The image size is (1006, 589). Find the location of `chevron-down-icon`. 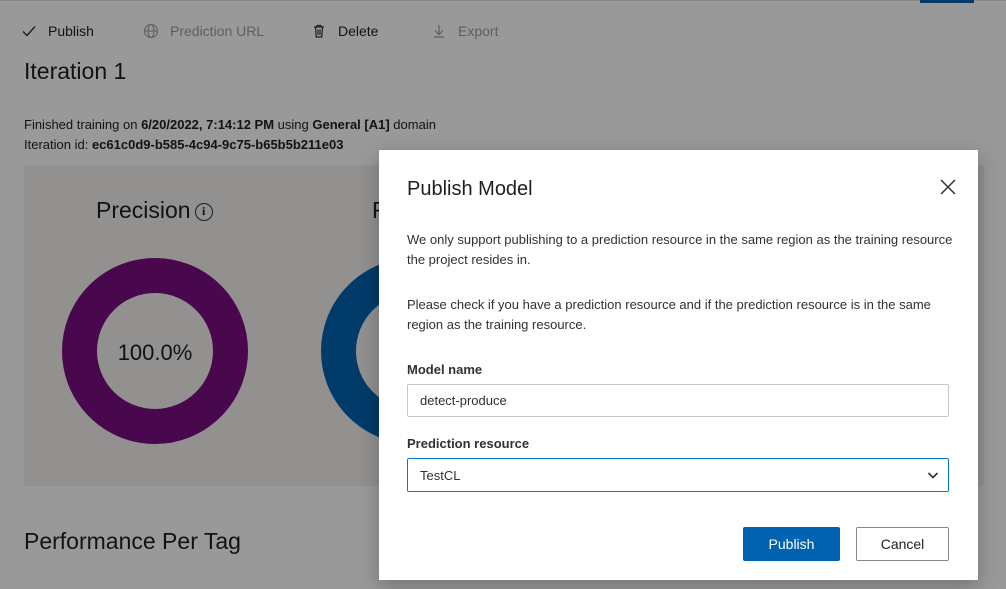

chevron-down-icon is located at coordinates (933, 475).